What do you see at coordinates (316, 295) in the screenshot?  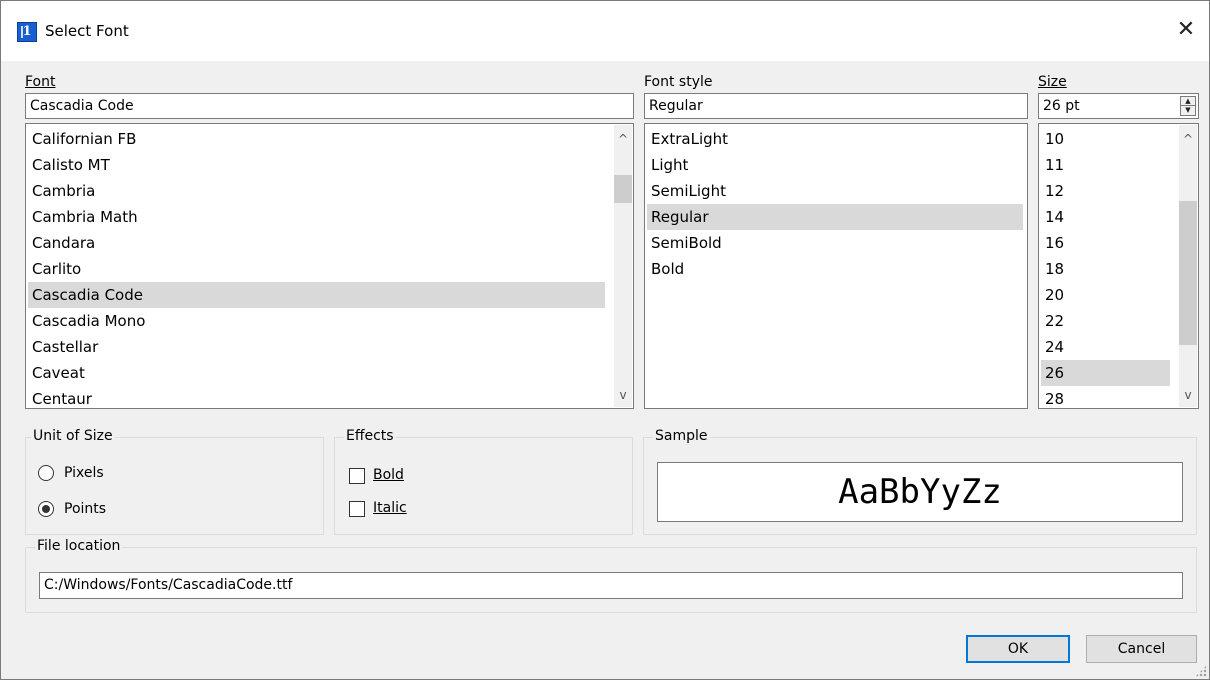 I see `list-item: Cascadia Code` at bounding box center [316, 295].